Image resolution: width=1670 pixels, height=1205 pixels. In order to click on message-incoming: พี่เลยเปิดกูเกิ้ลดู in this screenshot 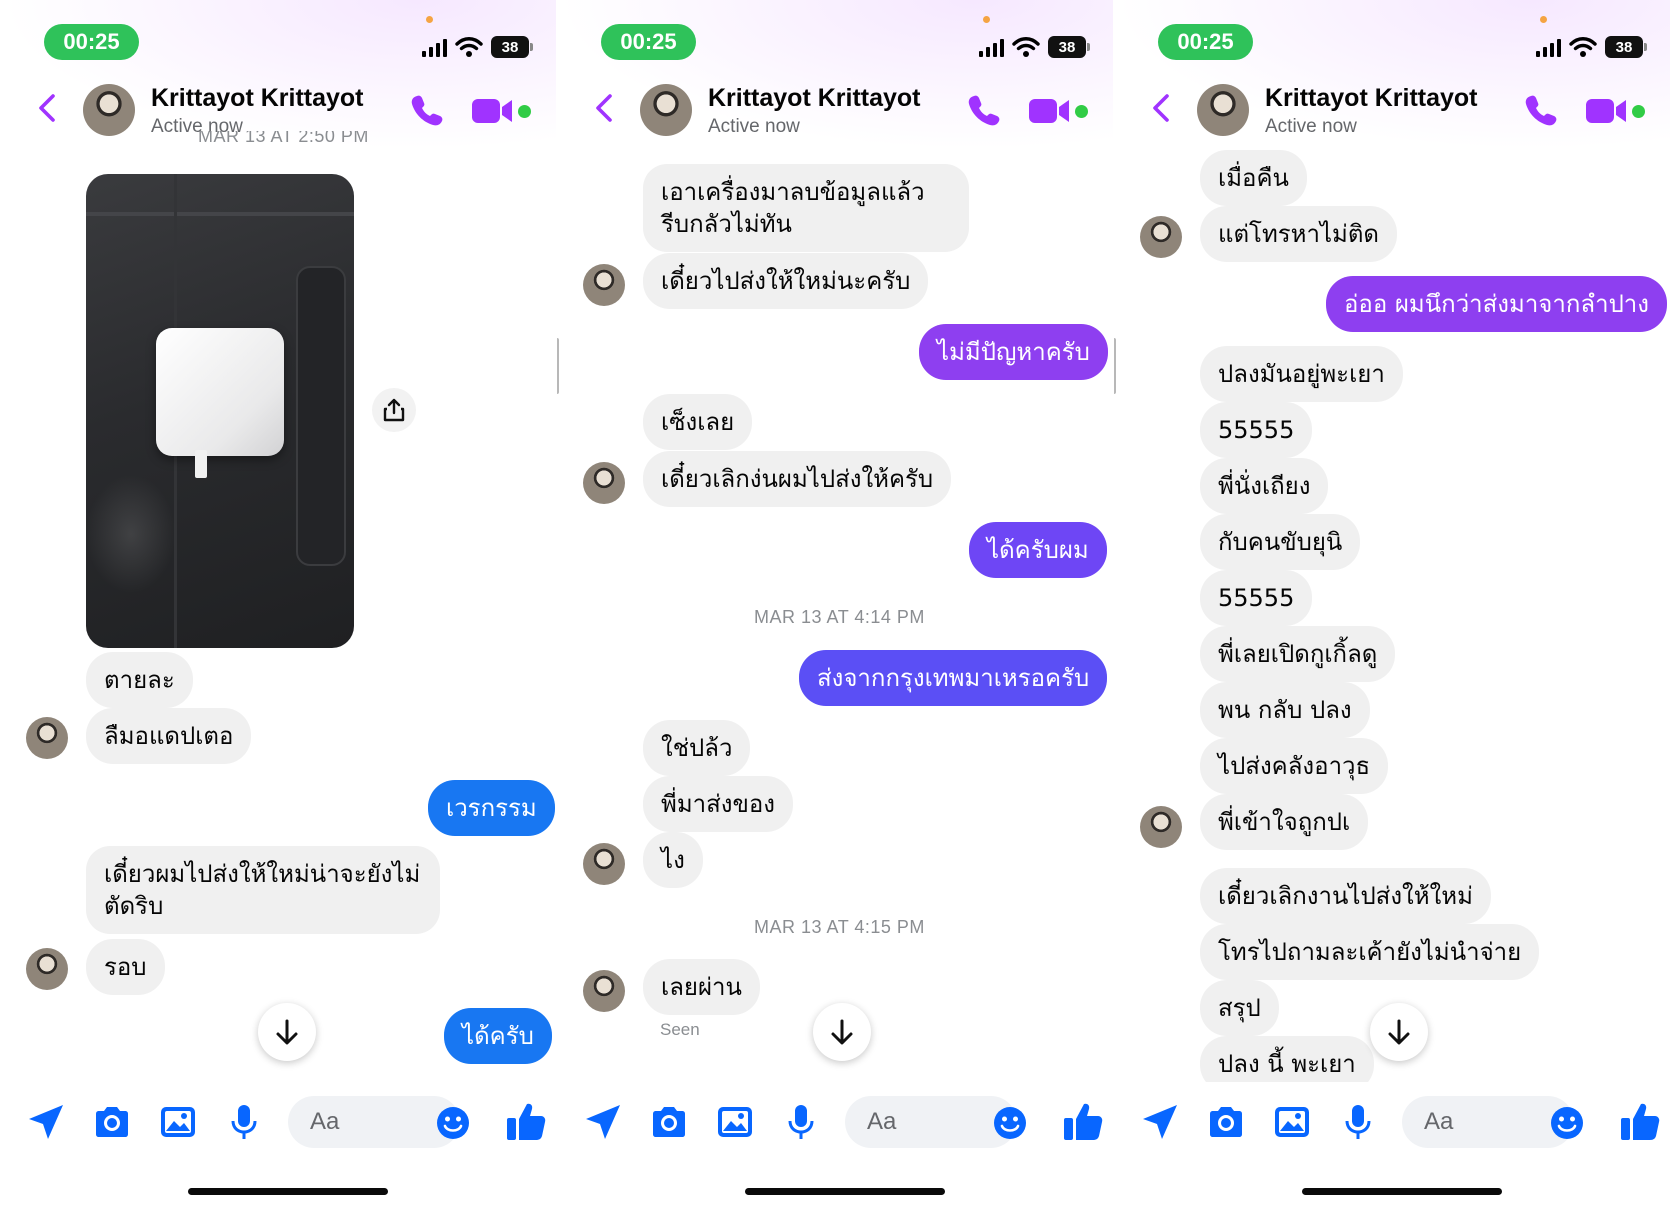, I will do `click(1298, 654)`.